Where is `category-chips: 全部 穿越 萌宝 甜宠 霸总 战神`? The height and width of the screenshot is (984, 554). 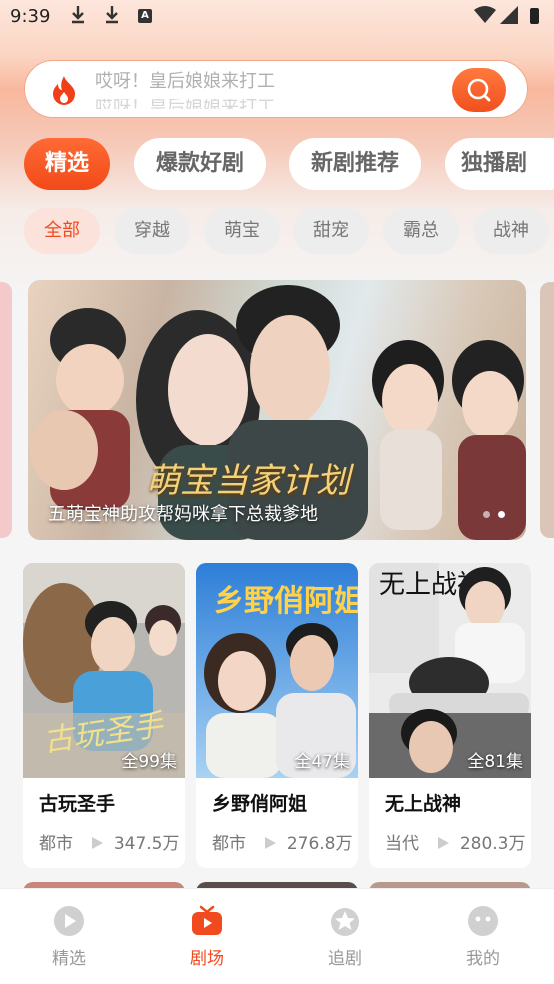 category-chips: 全部 穿越 萌宝 甜宠 霸总 战神 is located at coordinates (277, 232).